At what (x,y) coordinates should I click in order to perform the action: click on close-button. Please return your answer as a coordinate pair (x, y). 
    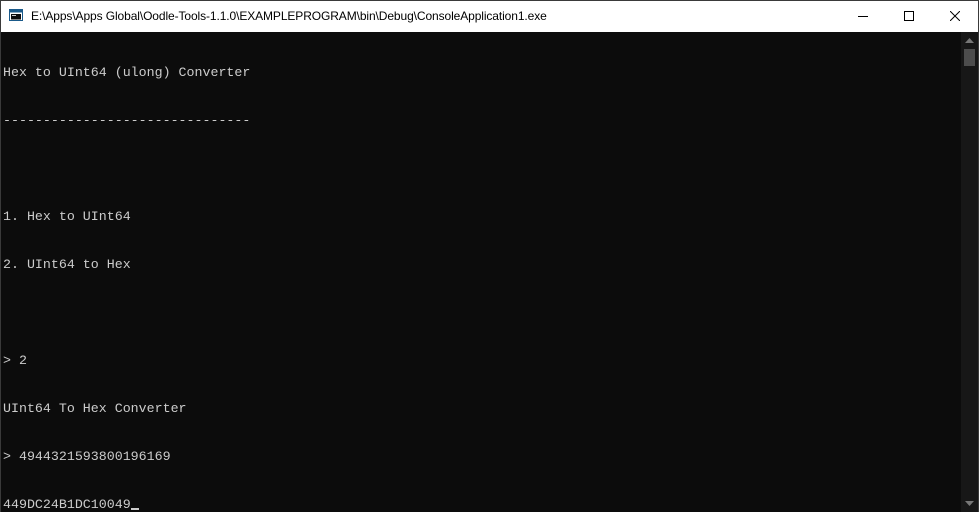
    Looking at the image, I should click on (955, 16).